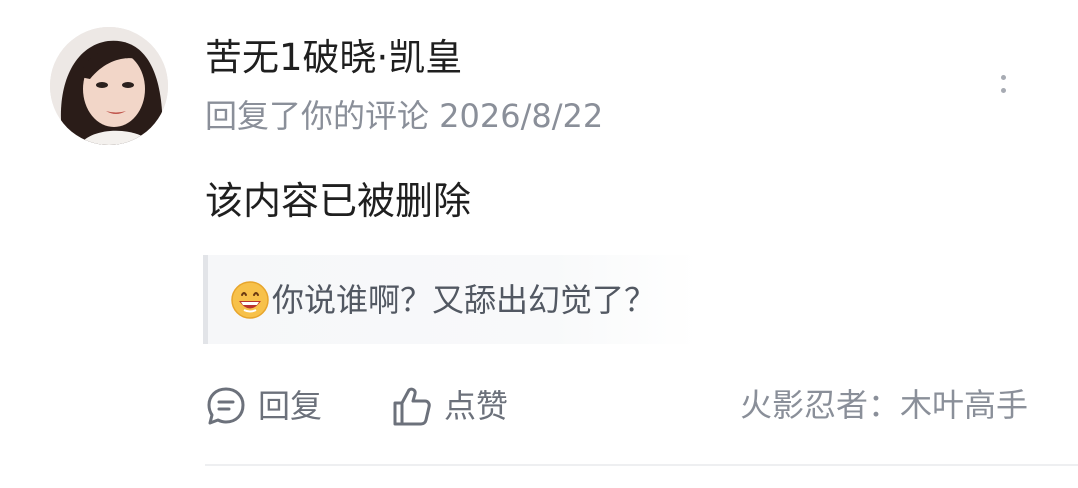  What do you see at coordinates (476, 406) in the screenshot?
I see `like-label: 点赞` at bounding box center [476, 406].